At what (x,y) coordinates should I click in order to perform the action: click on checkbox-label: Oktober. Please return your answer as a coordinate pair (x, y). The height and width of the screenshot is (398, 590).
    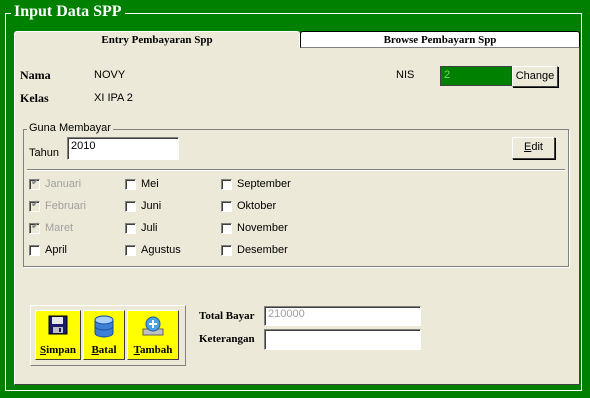
    Looking at the image, I should click on (257, 206).